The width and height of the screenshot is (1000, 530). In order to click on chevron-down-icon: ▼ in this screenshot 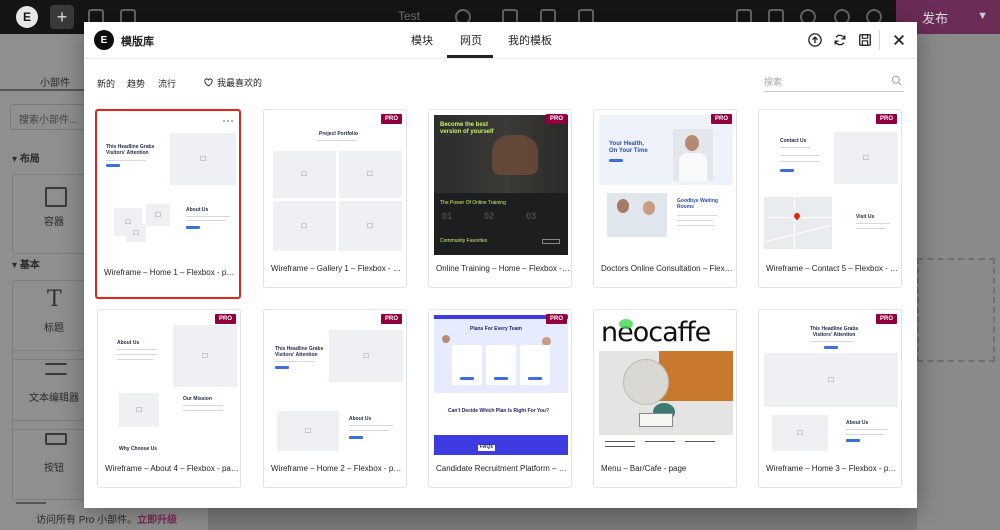, I will do `click(982, 16)`.